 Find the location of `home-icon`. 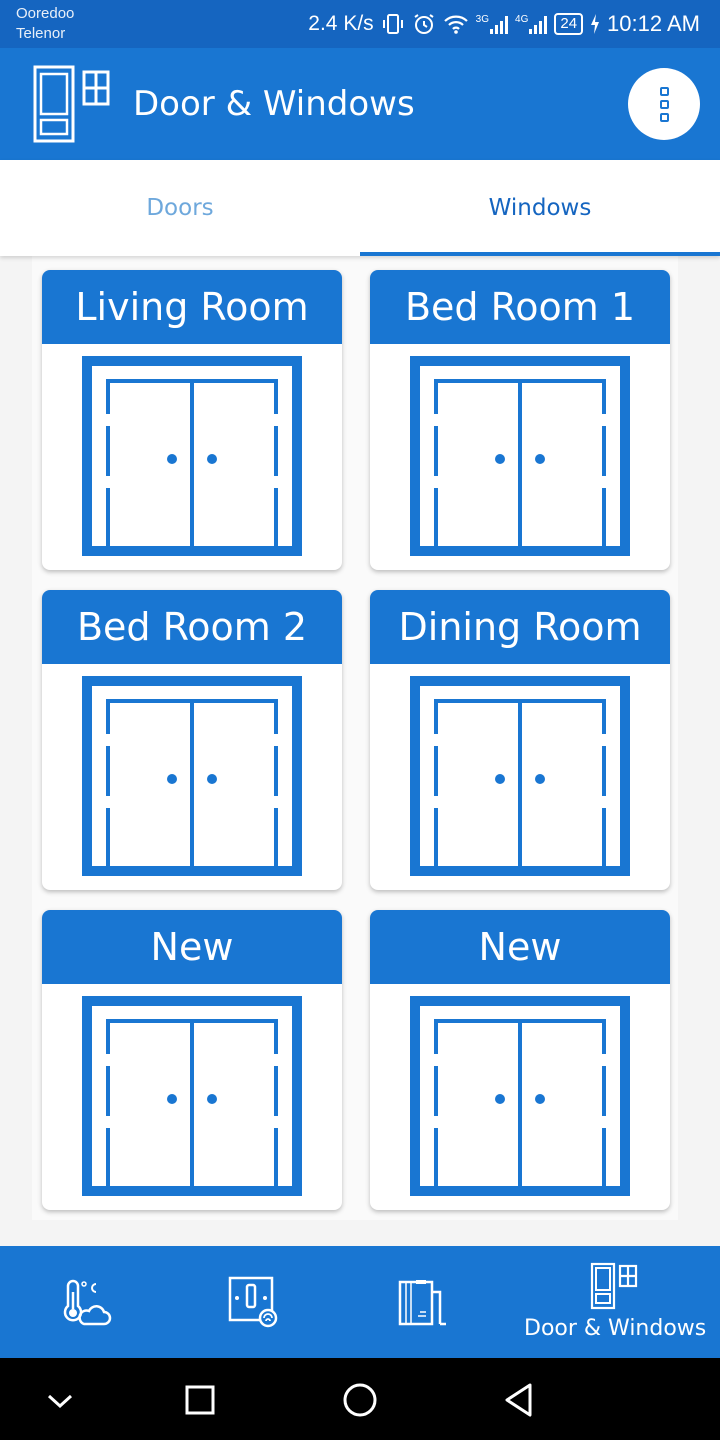

home-icon is located at coordinates (360, 1400).